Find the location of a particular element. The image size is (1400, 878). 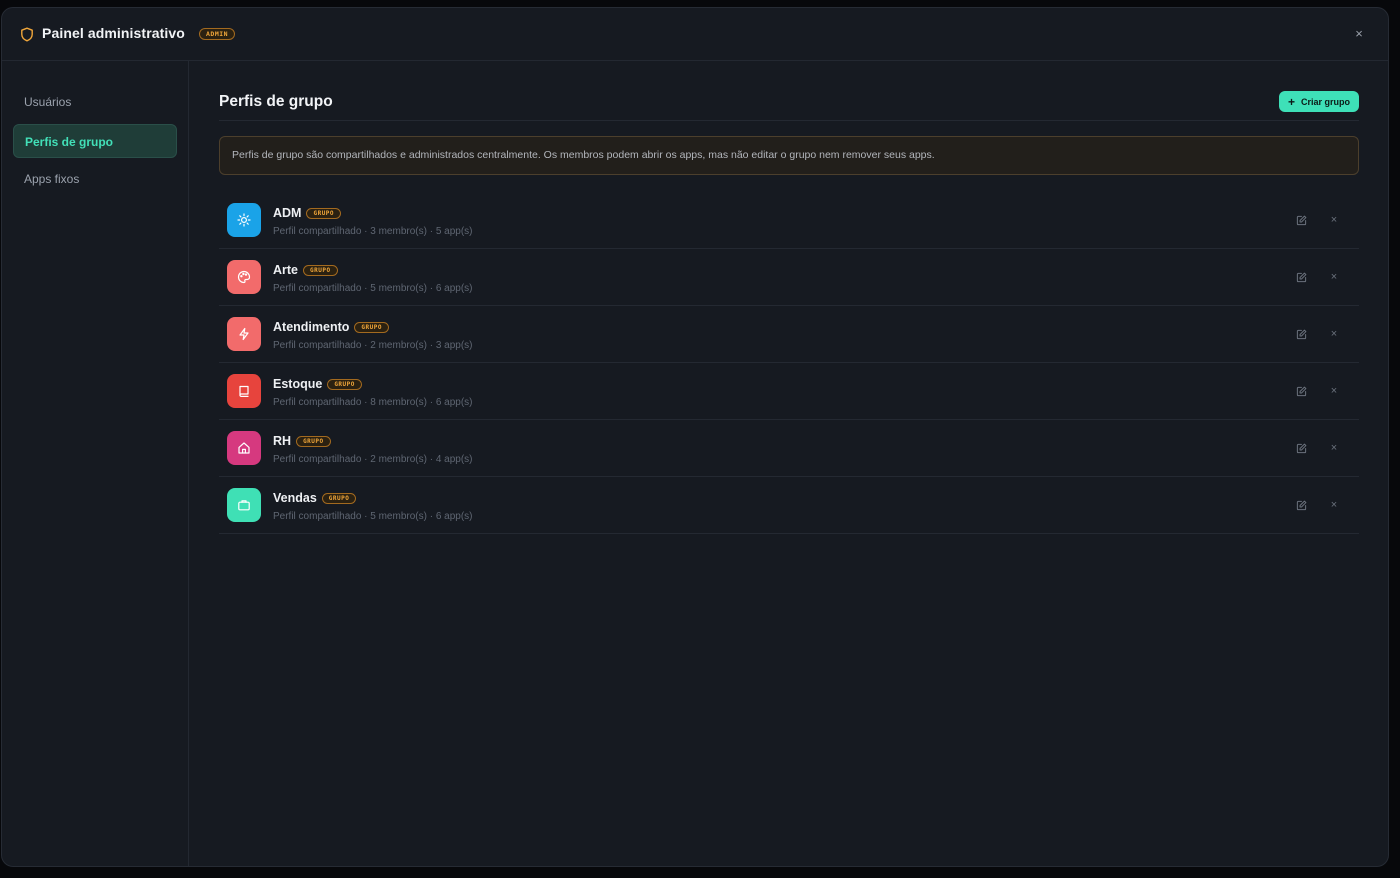

create-group-button: + Criar grupo is located at coordinates (1318, 101).